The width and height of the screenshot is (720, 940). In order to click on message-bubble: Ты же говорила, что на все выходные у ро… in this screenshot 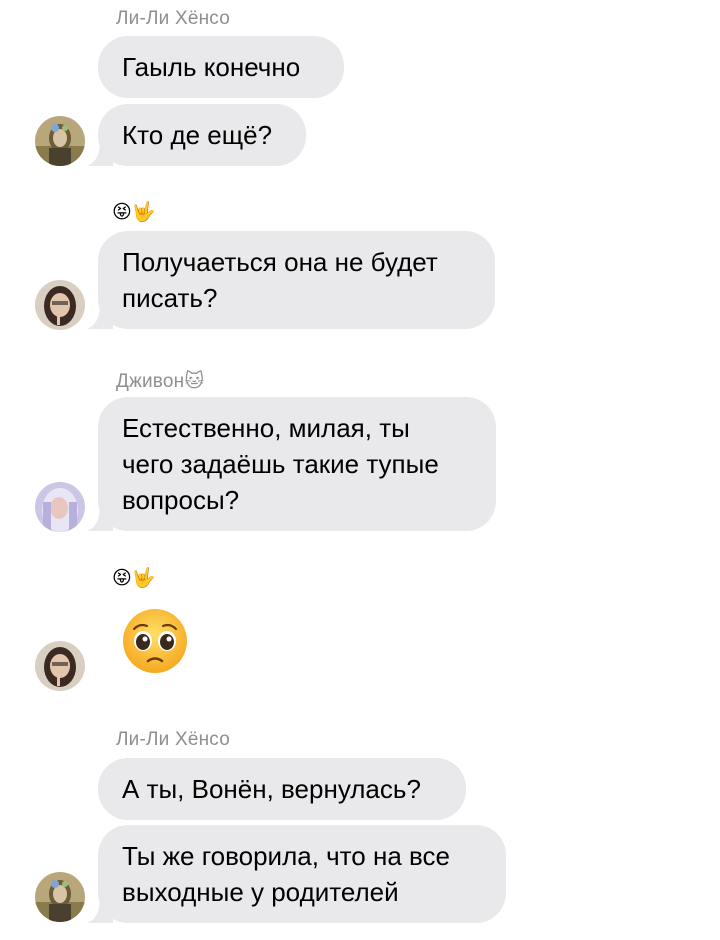, I will do `click(296, 874)`.